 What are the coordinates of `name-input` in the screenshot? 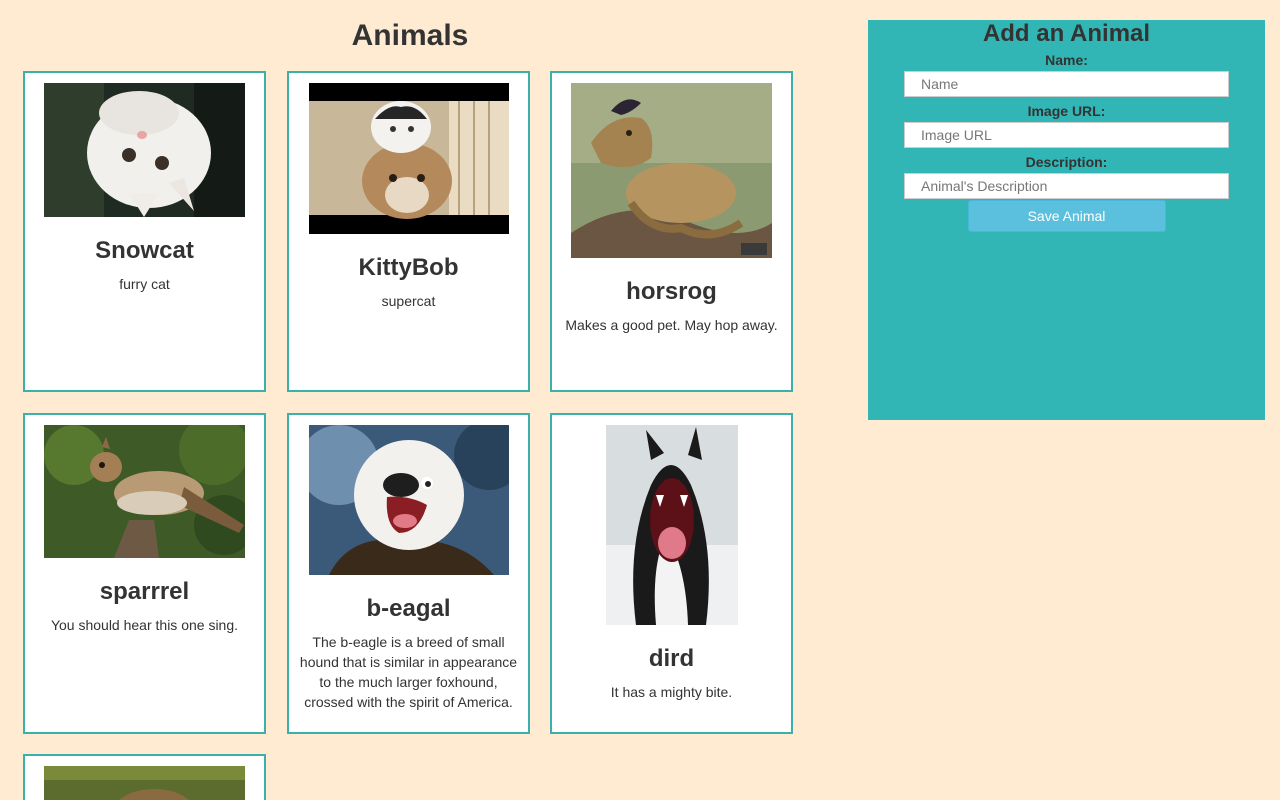 It's located at (1066, 84).